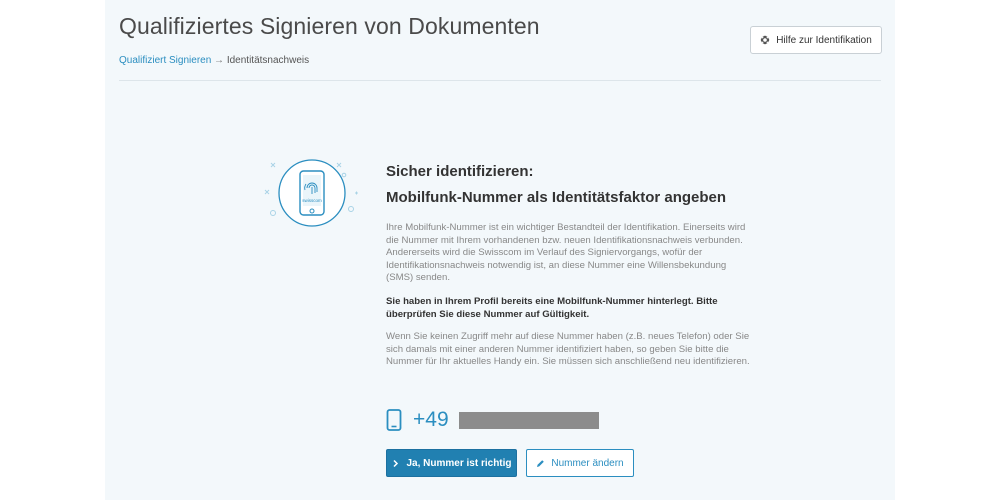  Describe the element at coordinates (500, 80) in the screenshot. I see `header-divider` at that location.